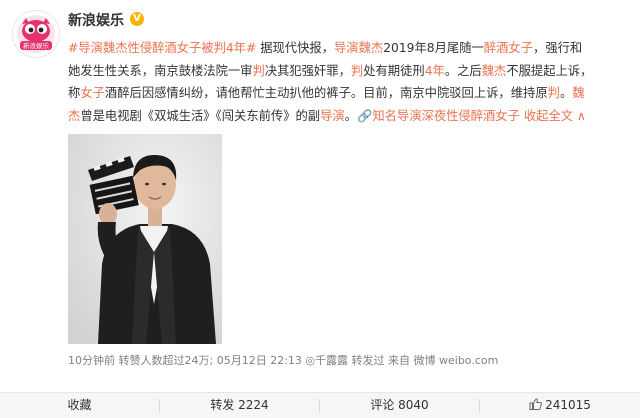 This screenshot has height=418, width=640. What do you see at coordinates (456, 360) in the screenshot?
I see `post-source: 微博 weibo.com` at bounding box center [456, 360].